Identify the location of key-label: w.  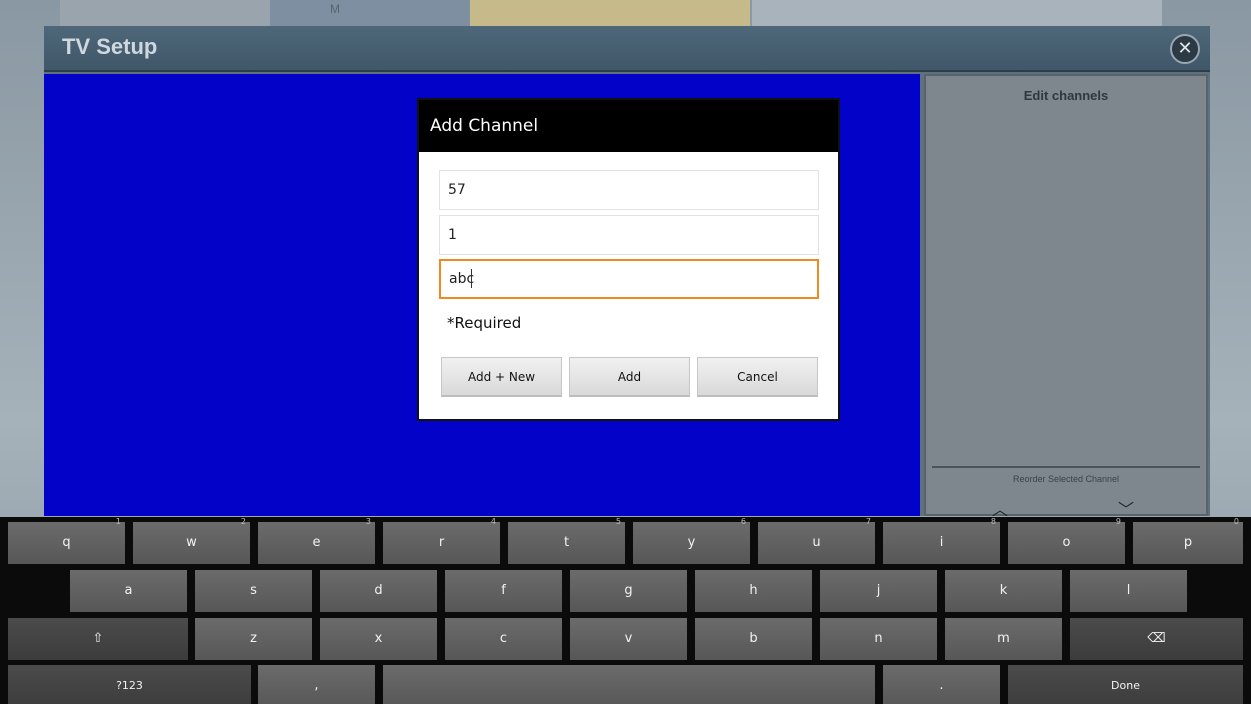
(191, 542).